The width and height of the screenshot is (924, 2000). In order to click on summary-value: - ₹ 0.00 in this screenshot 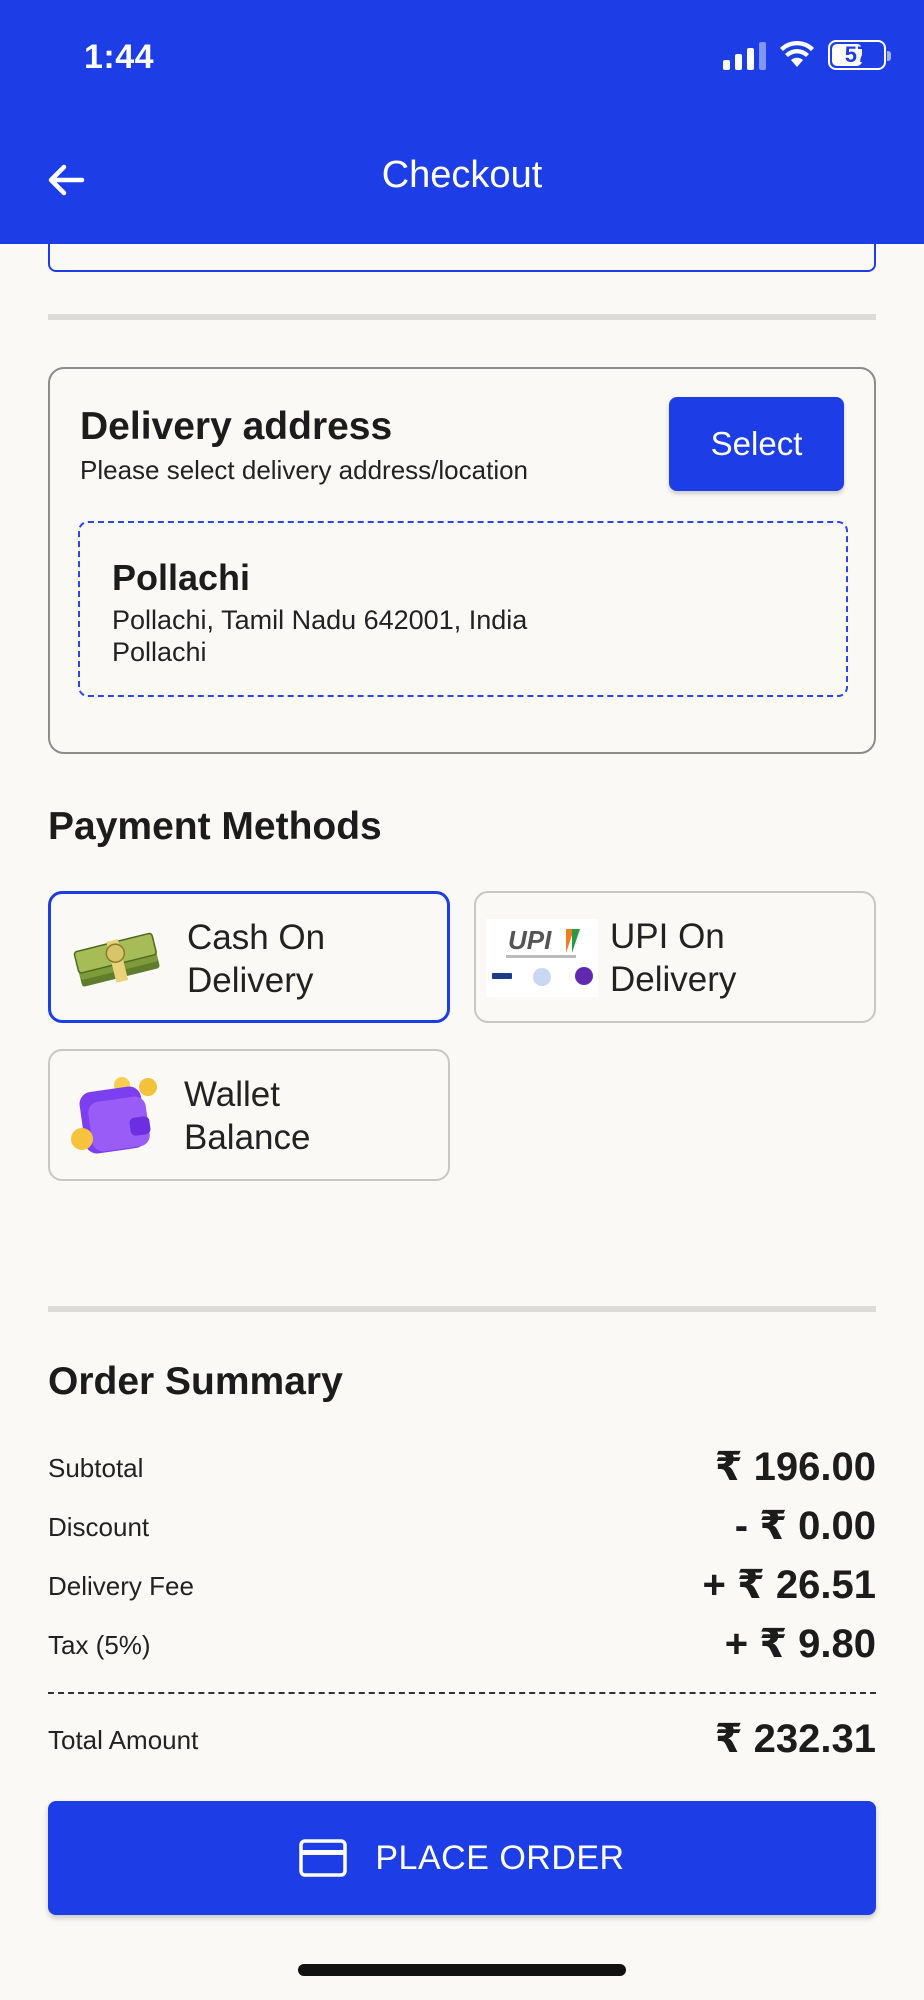, I will do `click(805, 1526)`.